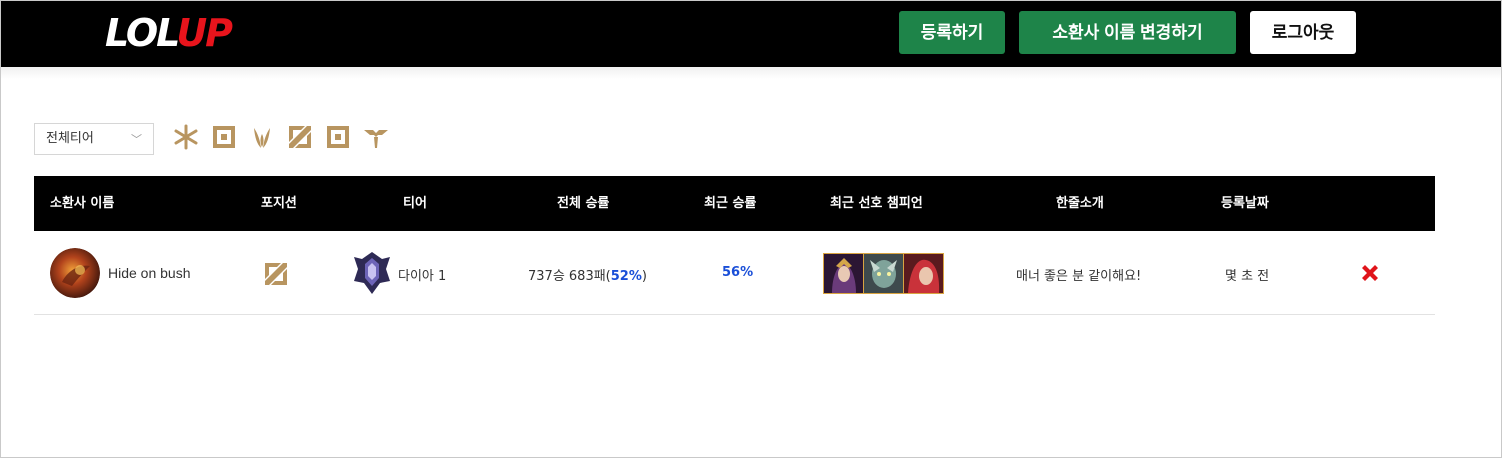  Describe the element at coordinates (338, 137) in the screenshot. I see `bottom-icon` at that location.